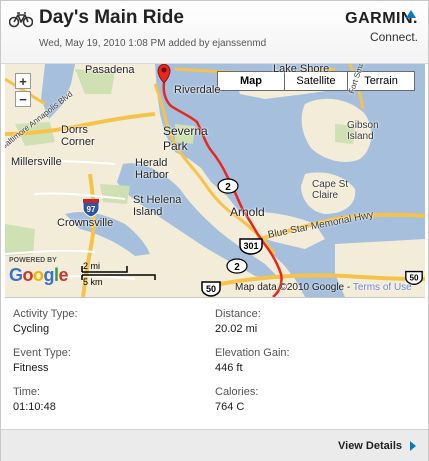 This screenshot has width=429, height=461. Describe the element at coordinates (363, 131) in the screenshot. I see `place-gibson-island: Gibson Island` at that location.